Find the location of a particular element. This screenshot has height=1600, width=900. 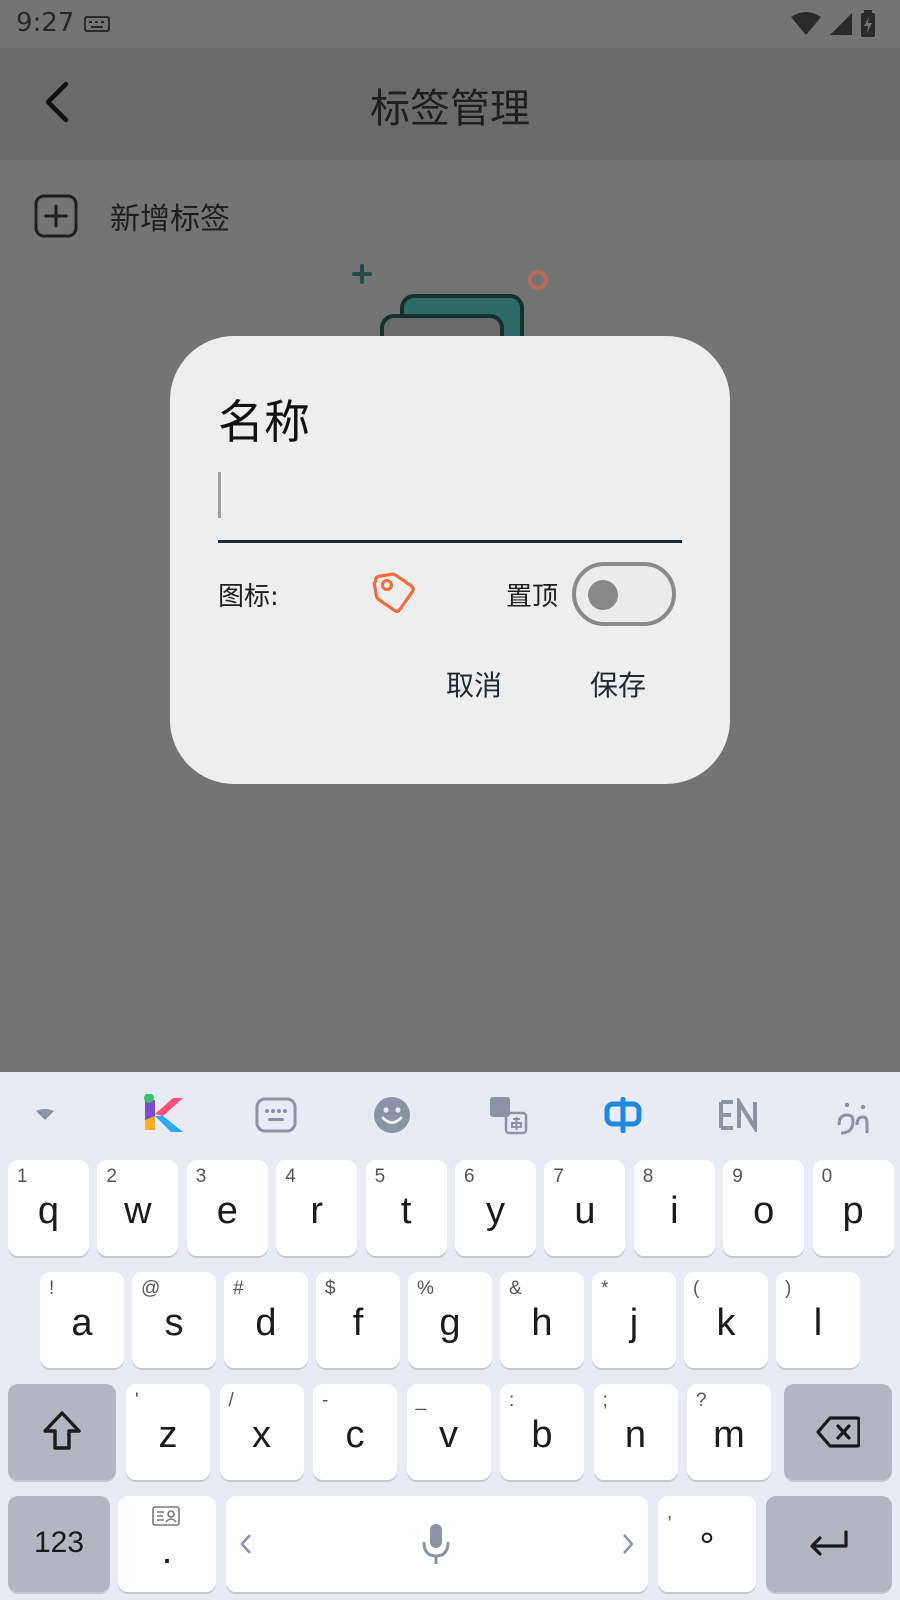

key-x: / x is located at coordinates (261, 1432).